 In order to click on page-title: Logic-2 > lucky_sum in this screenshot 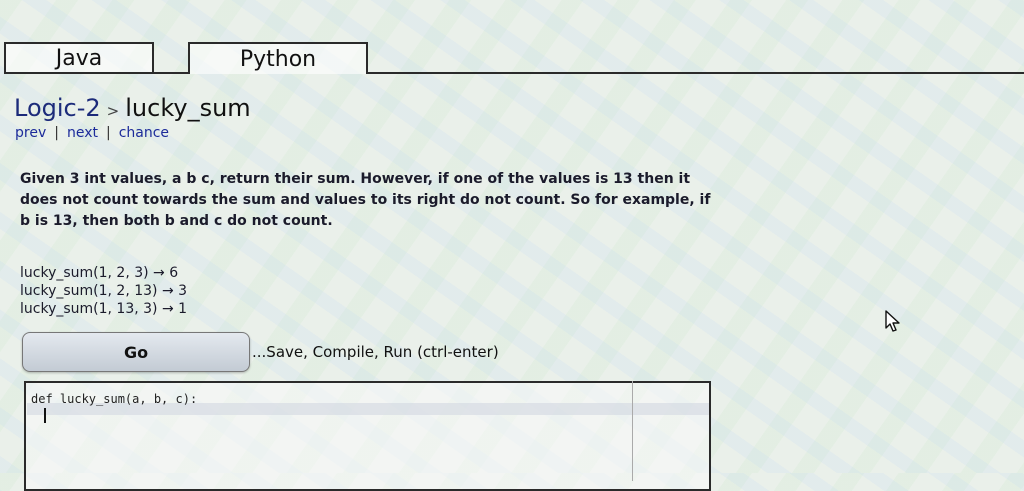, I will do `click(132, 108)`.